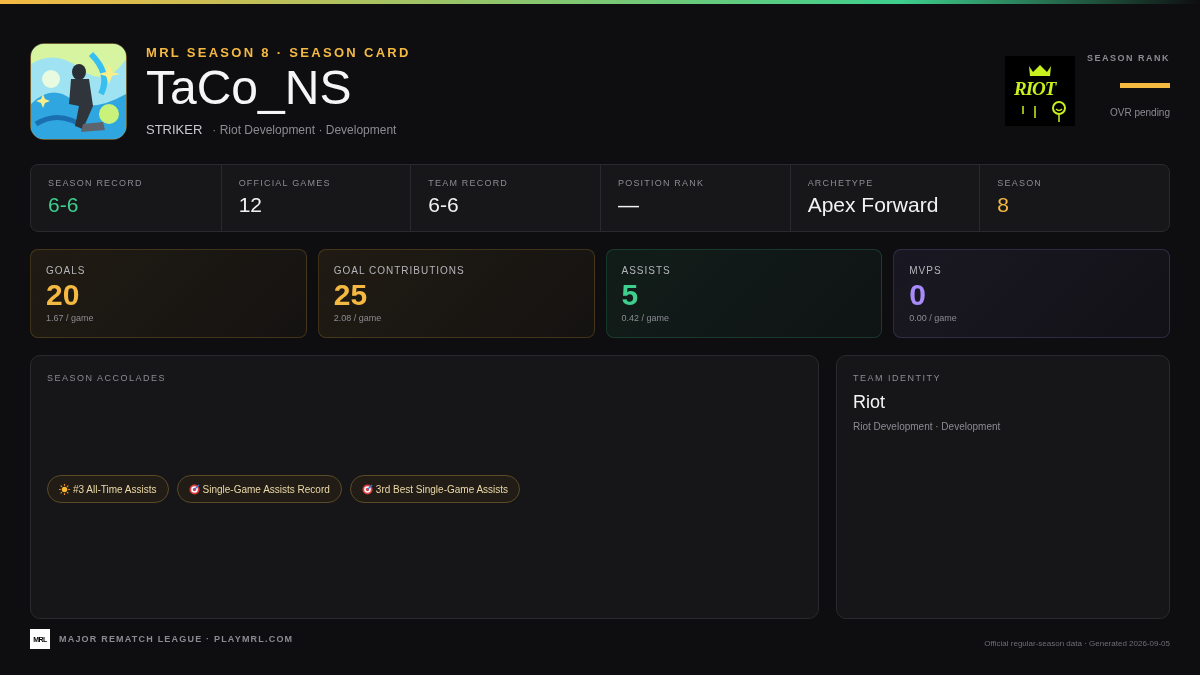 Image resolution: width=1200 pixels, height=675 pixels. What do you see at coordinates (304, 130) in the screenshot?
I see `team-line: · Riot Development · Development` at bounding box center [304, 130].